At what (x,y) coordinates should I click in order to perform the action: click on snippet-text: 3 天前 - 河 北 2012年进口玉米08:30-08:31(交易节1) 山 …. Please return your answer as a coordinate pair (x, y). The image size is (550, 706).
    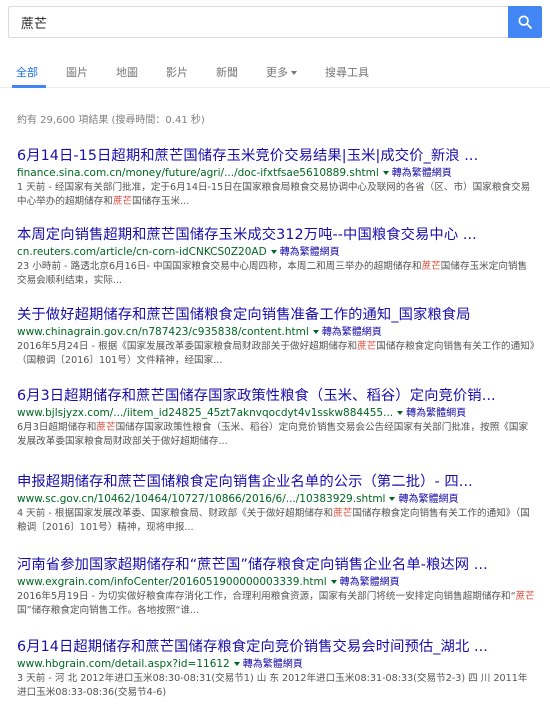
    Looking at the image, I should click on (272, 685).